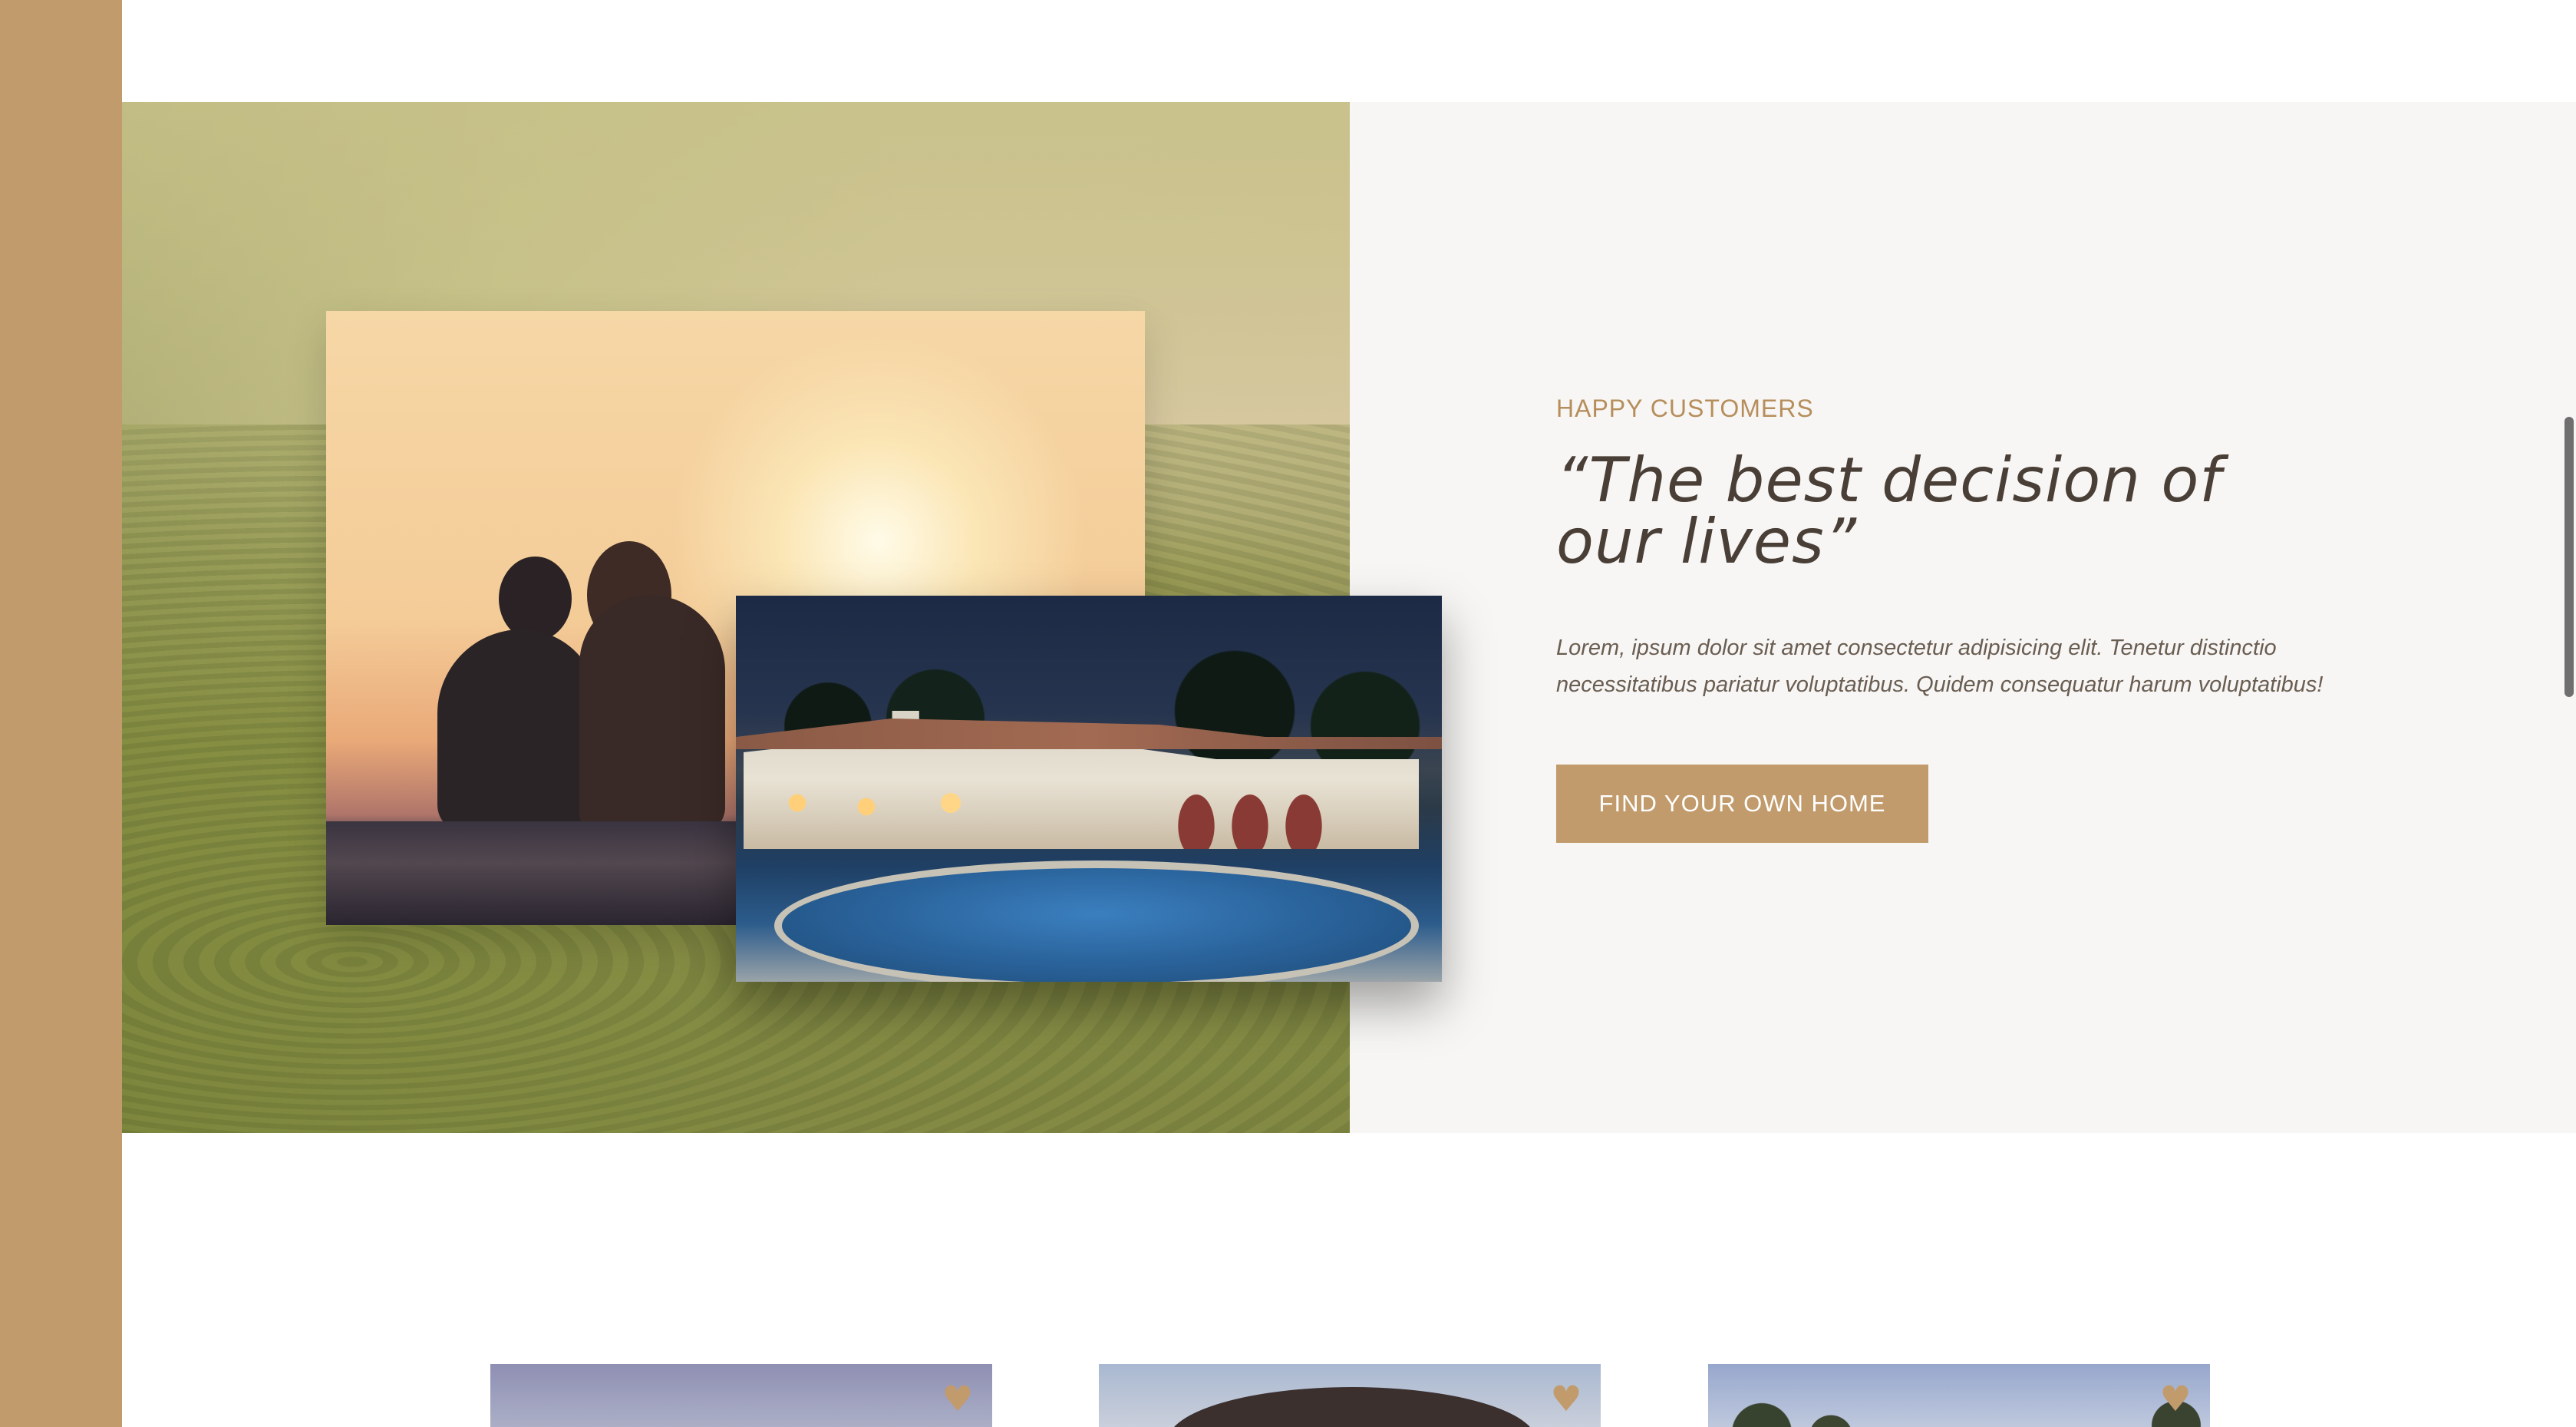 This screenshot has width=2576, height=1427. Describe the element at coordinates (882, 803) in the screenshot. I see `villa-windows` at that location.